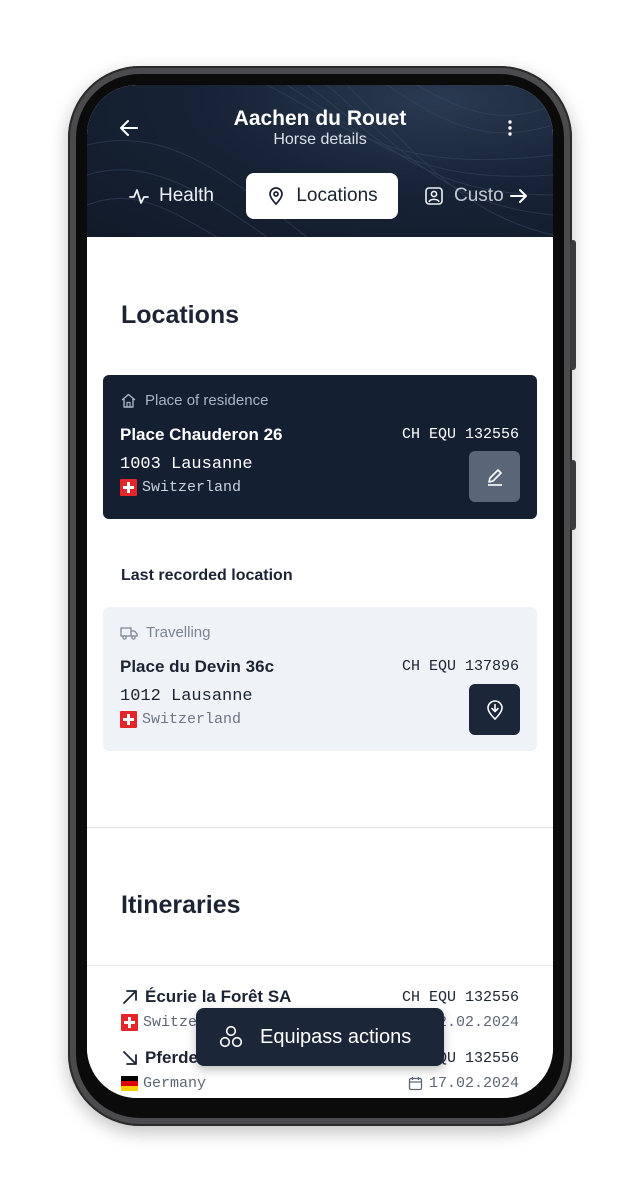  What do you see at coordinates (175, 1083) in the screenshot?
I see `itinerary-country-label: Germany` at bounding box center [175, 1083].